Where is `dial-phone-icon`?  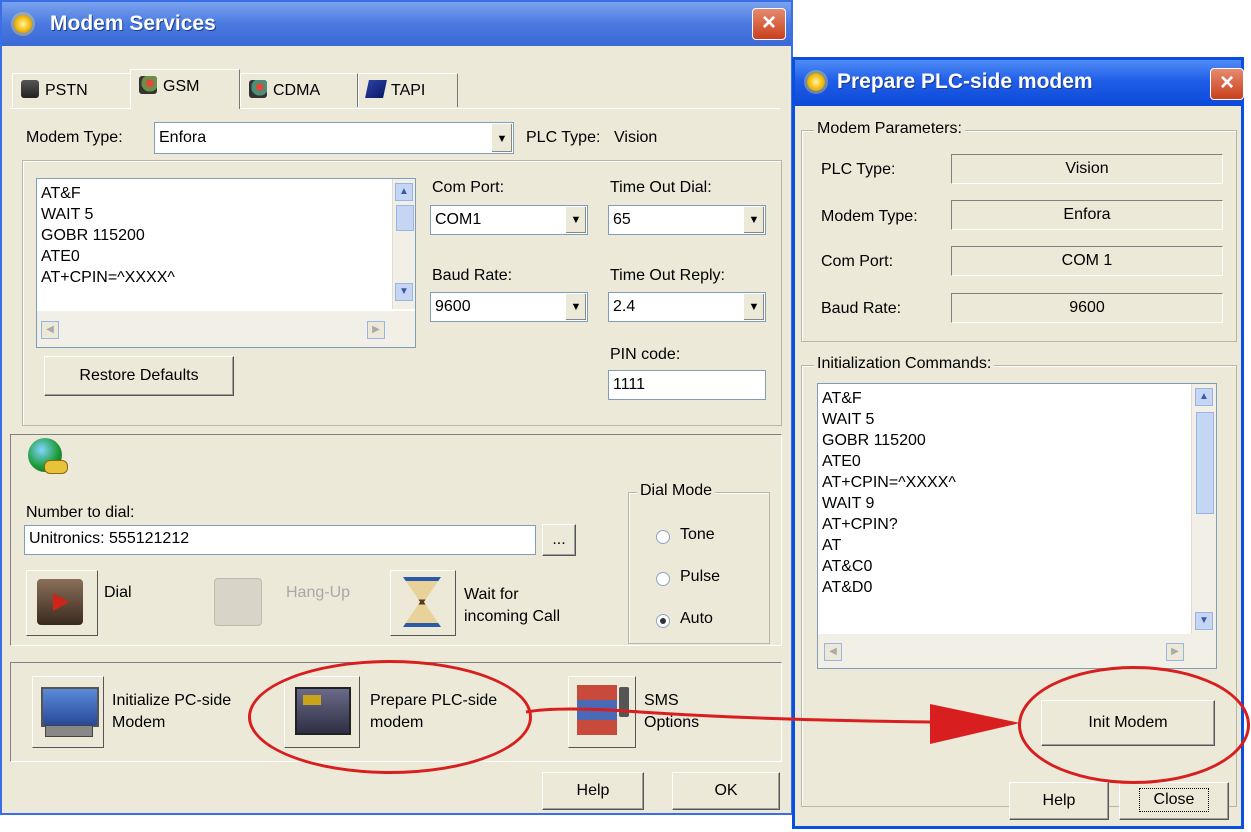 dial-phone-icon is located at coordinates (60, 602).